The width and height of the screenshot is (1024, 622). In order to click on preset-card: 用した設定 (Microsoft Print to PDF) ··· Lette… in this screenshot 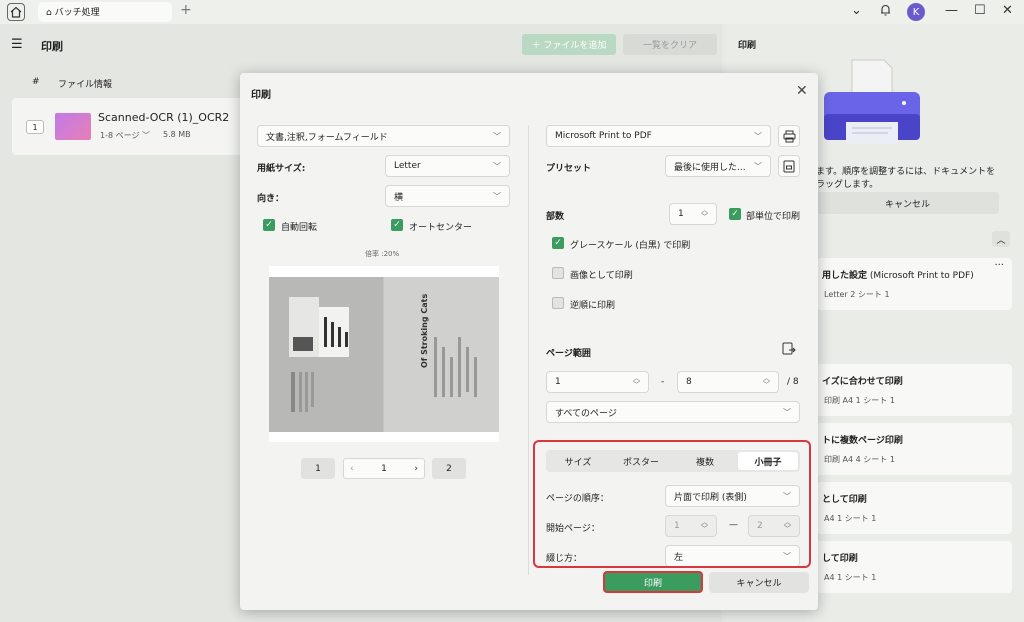, I will do `click(914, 284)`.